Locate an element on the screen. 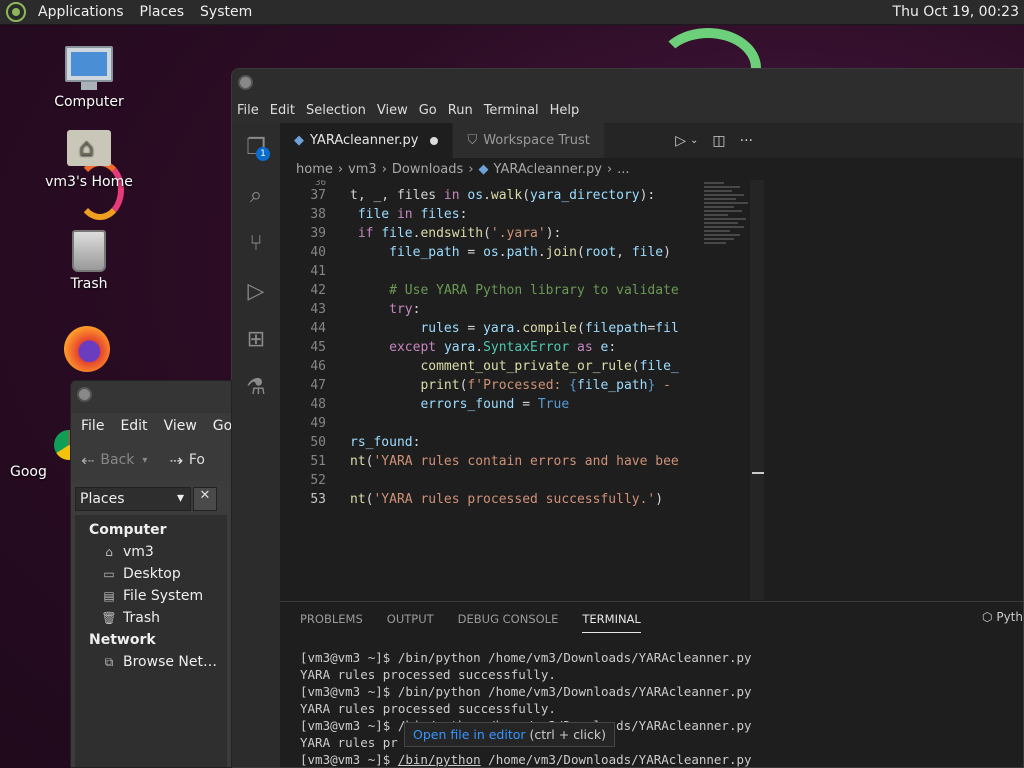 This screenshot has height=768, width=1024. code-line: 43 try: is located at coordinates (515, 311).